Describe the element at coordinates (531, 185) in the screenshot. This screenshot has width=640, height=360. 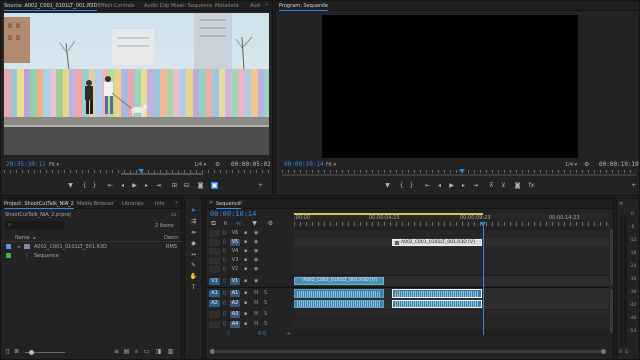
I see `comparison-view-icon: fx` at that location.